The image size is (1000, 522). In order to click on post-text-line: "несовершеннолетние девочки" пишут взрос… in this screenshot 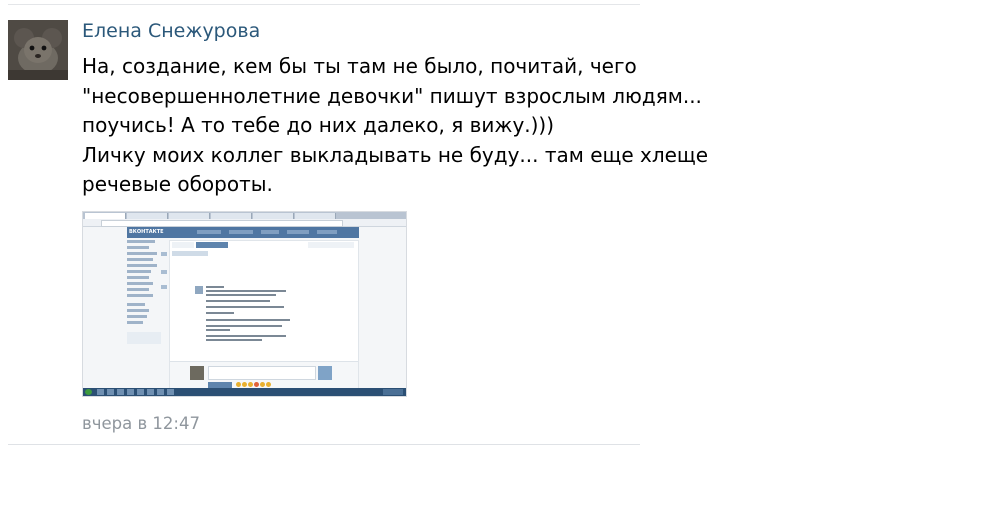, I will do `click(392, 95)`.